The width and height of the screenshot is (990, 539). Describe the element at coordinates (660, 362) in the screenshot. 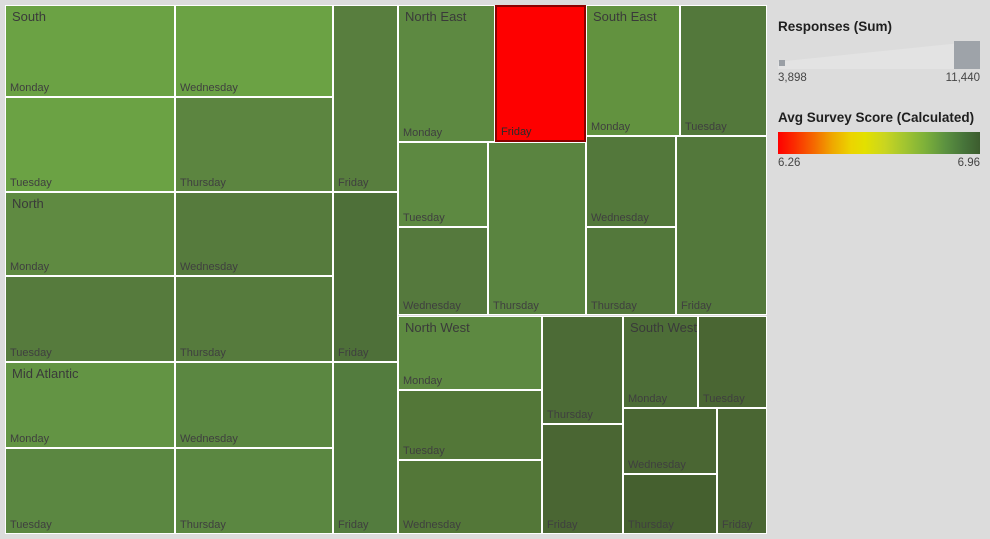

I see `treemap-cell-south-west-monday: South West Monday` at that location.